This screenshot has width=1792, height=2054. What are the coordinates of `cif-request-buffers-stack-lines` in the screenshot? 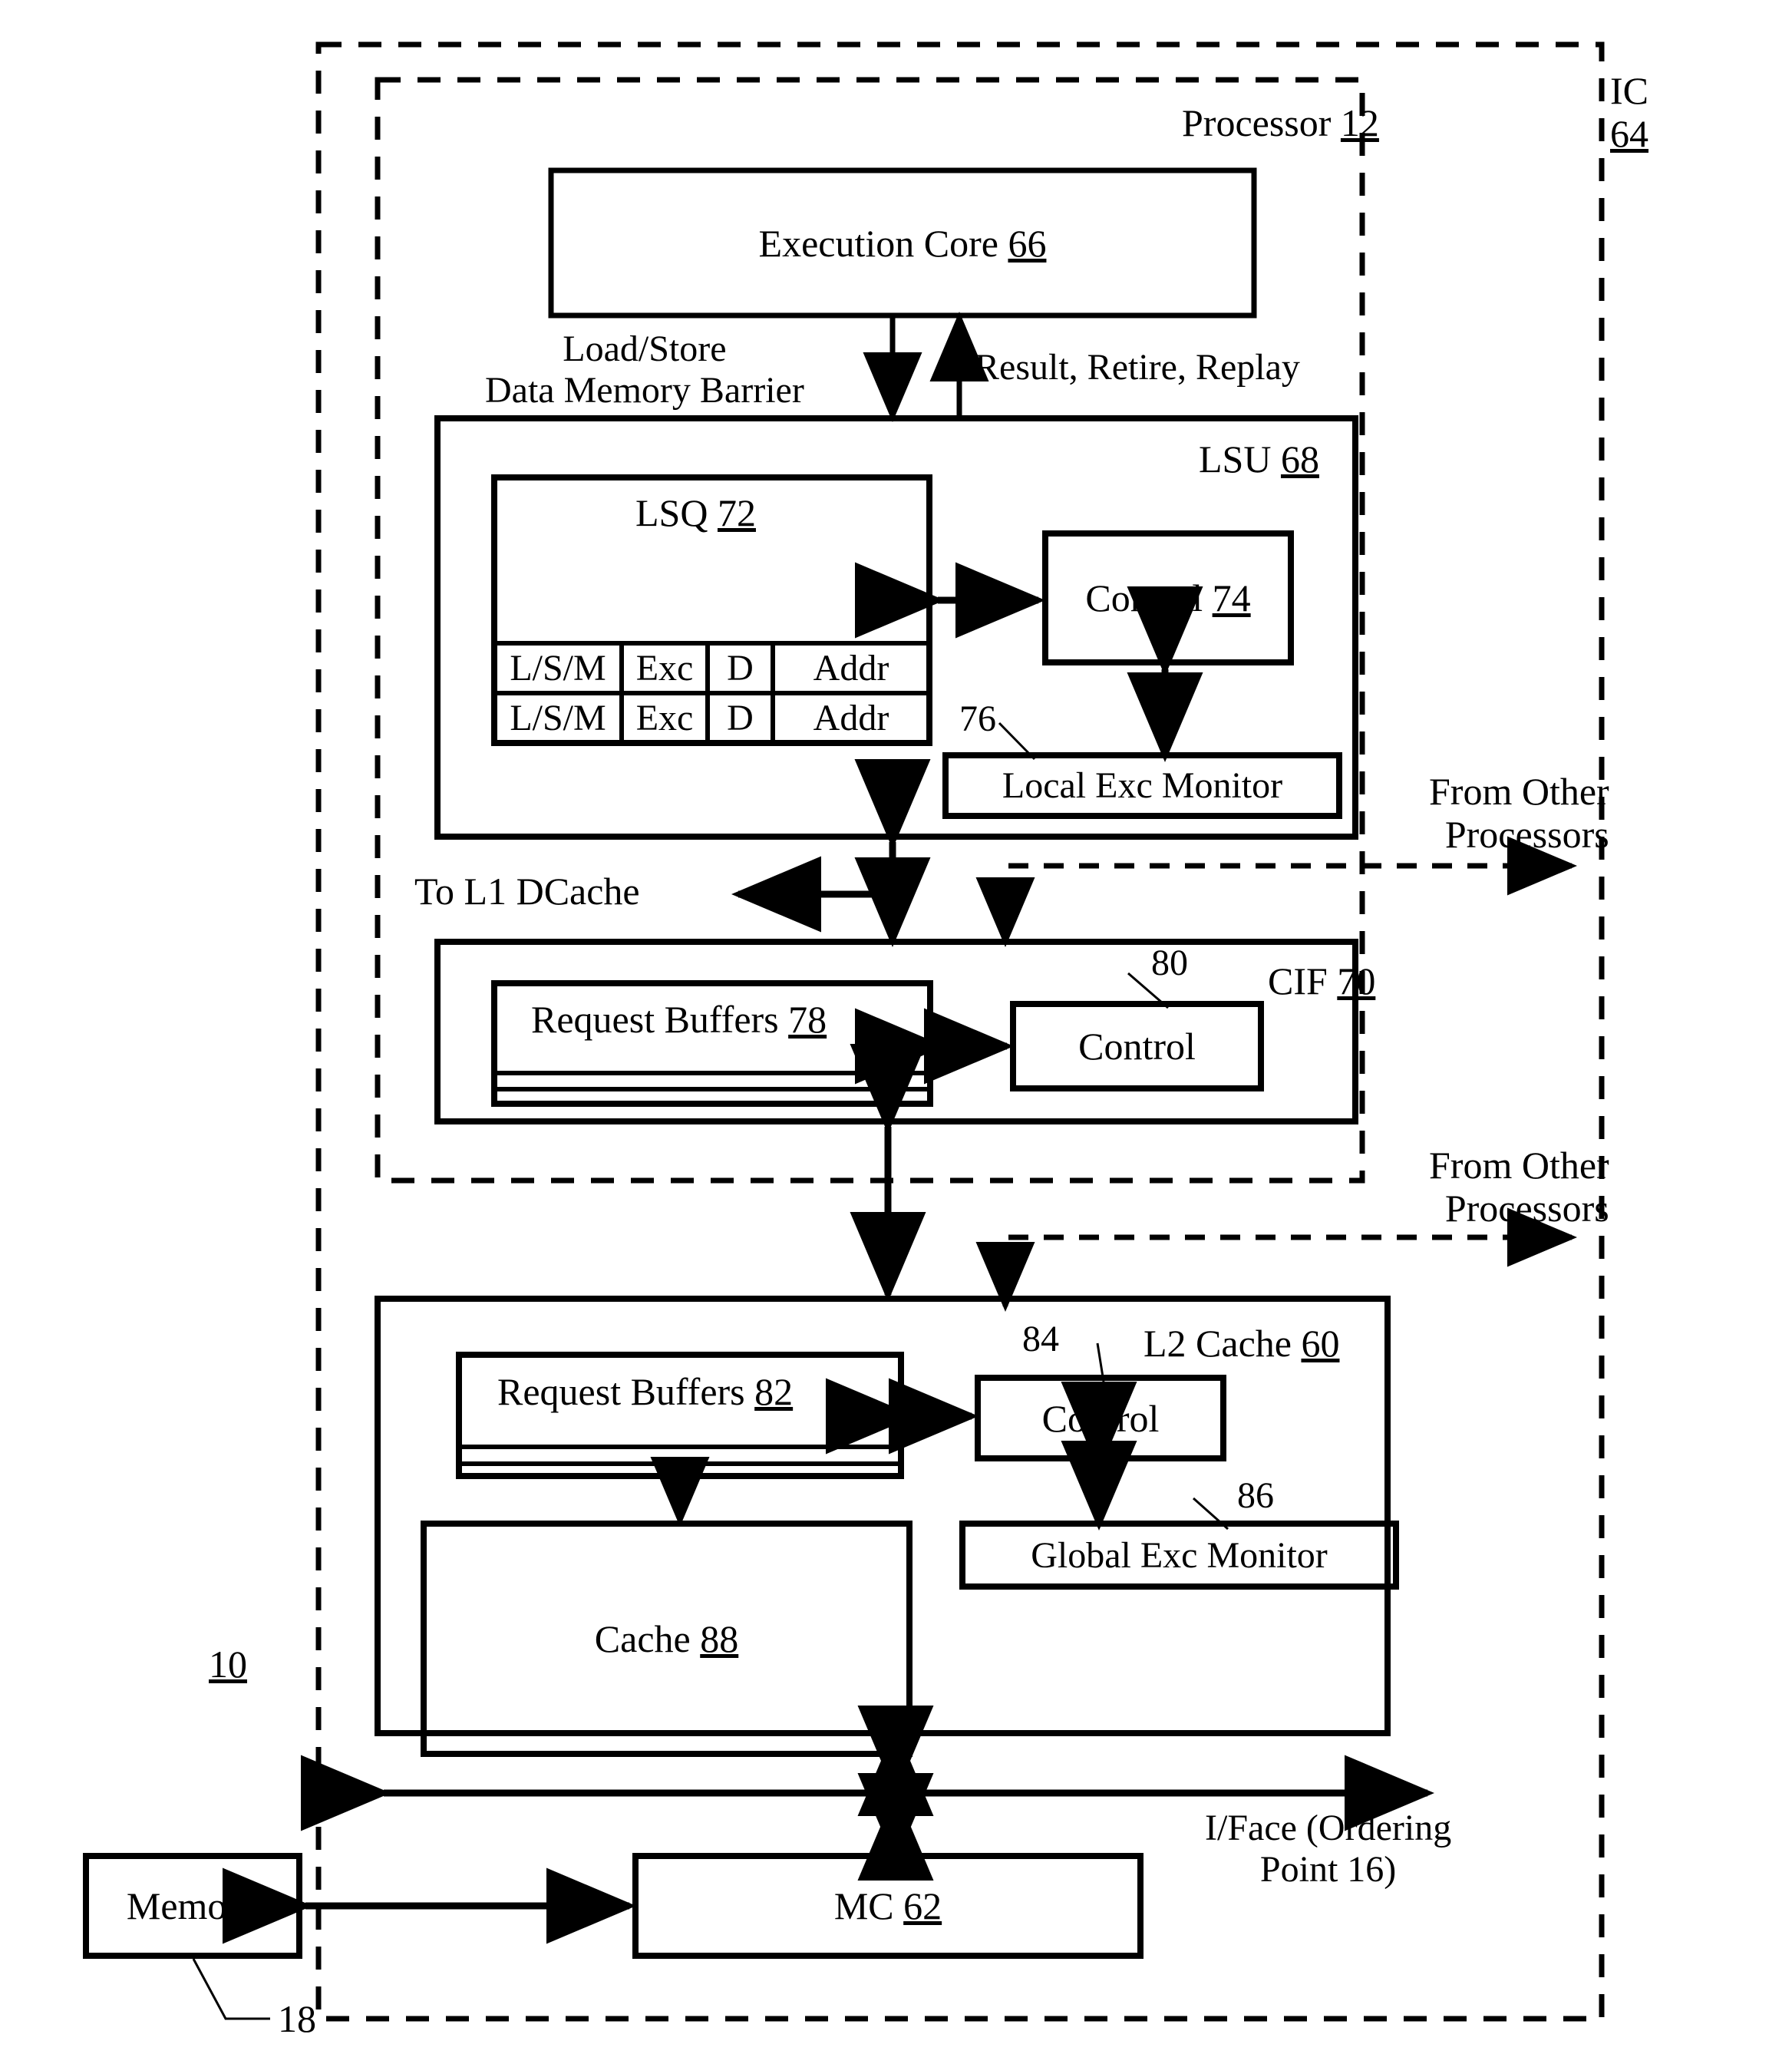 It's located at (712, 1081).